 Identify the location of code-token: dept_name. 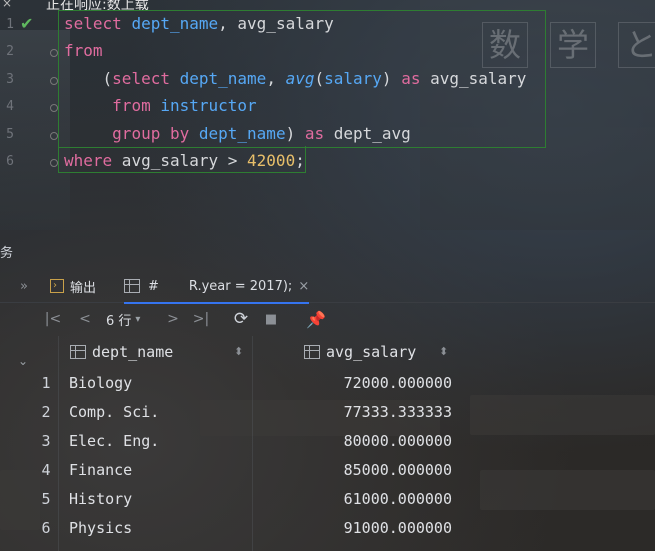
(175, 23).